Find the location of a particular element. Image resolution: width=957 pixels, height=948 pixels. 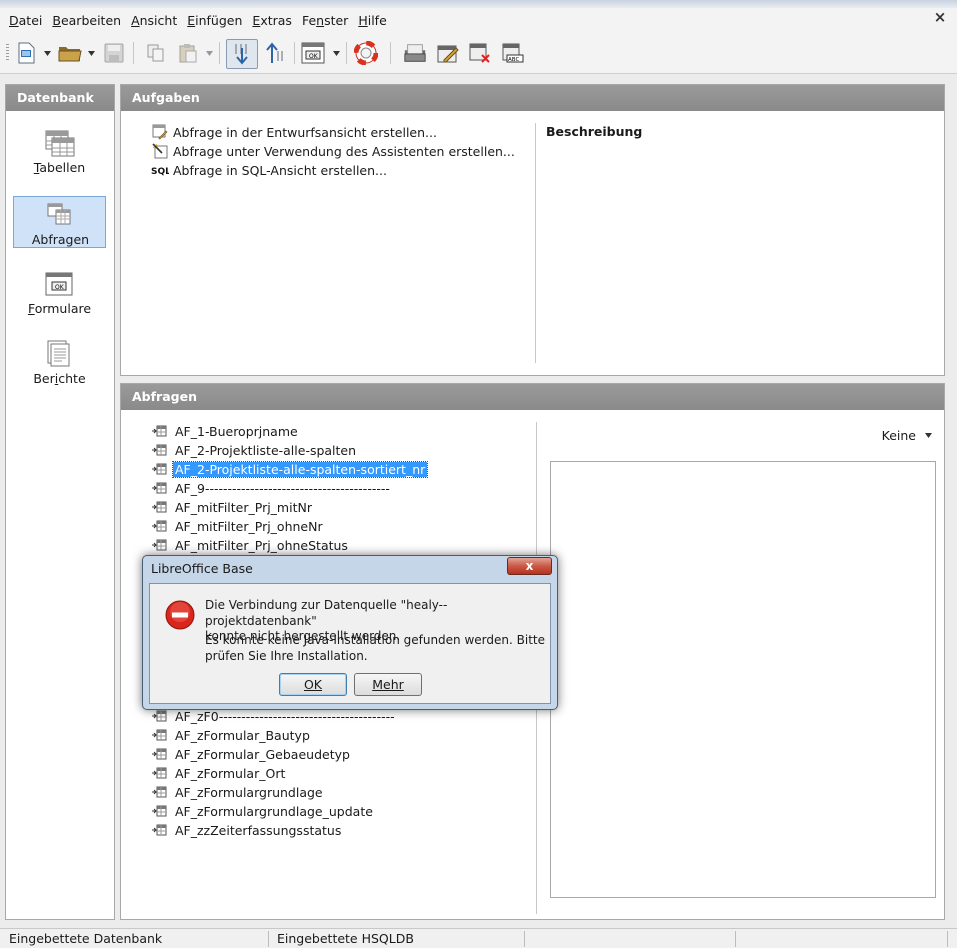

sort-ascending-icon is located at coordinates (274, 53).